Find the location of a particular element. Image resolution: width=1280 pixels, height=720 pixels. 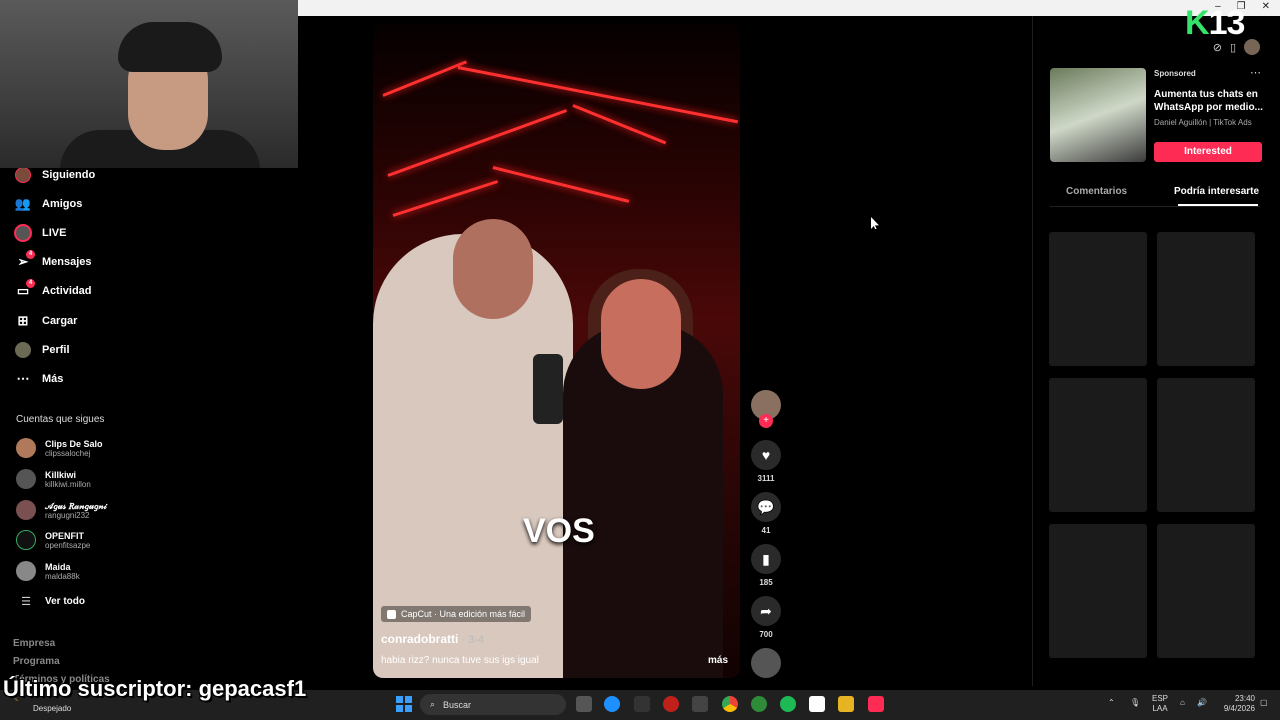

clock: 23:40 9/4/2026 is located at coordinates (1235, 704).